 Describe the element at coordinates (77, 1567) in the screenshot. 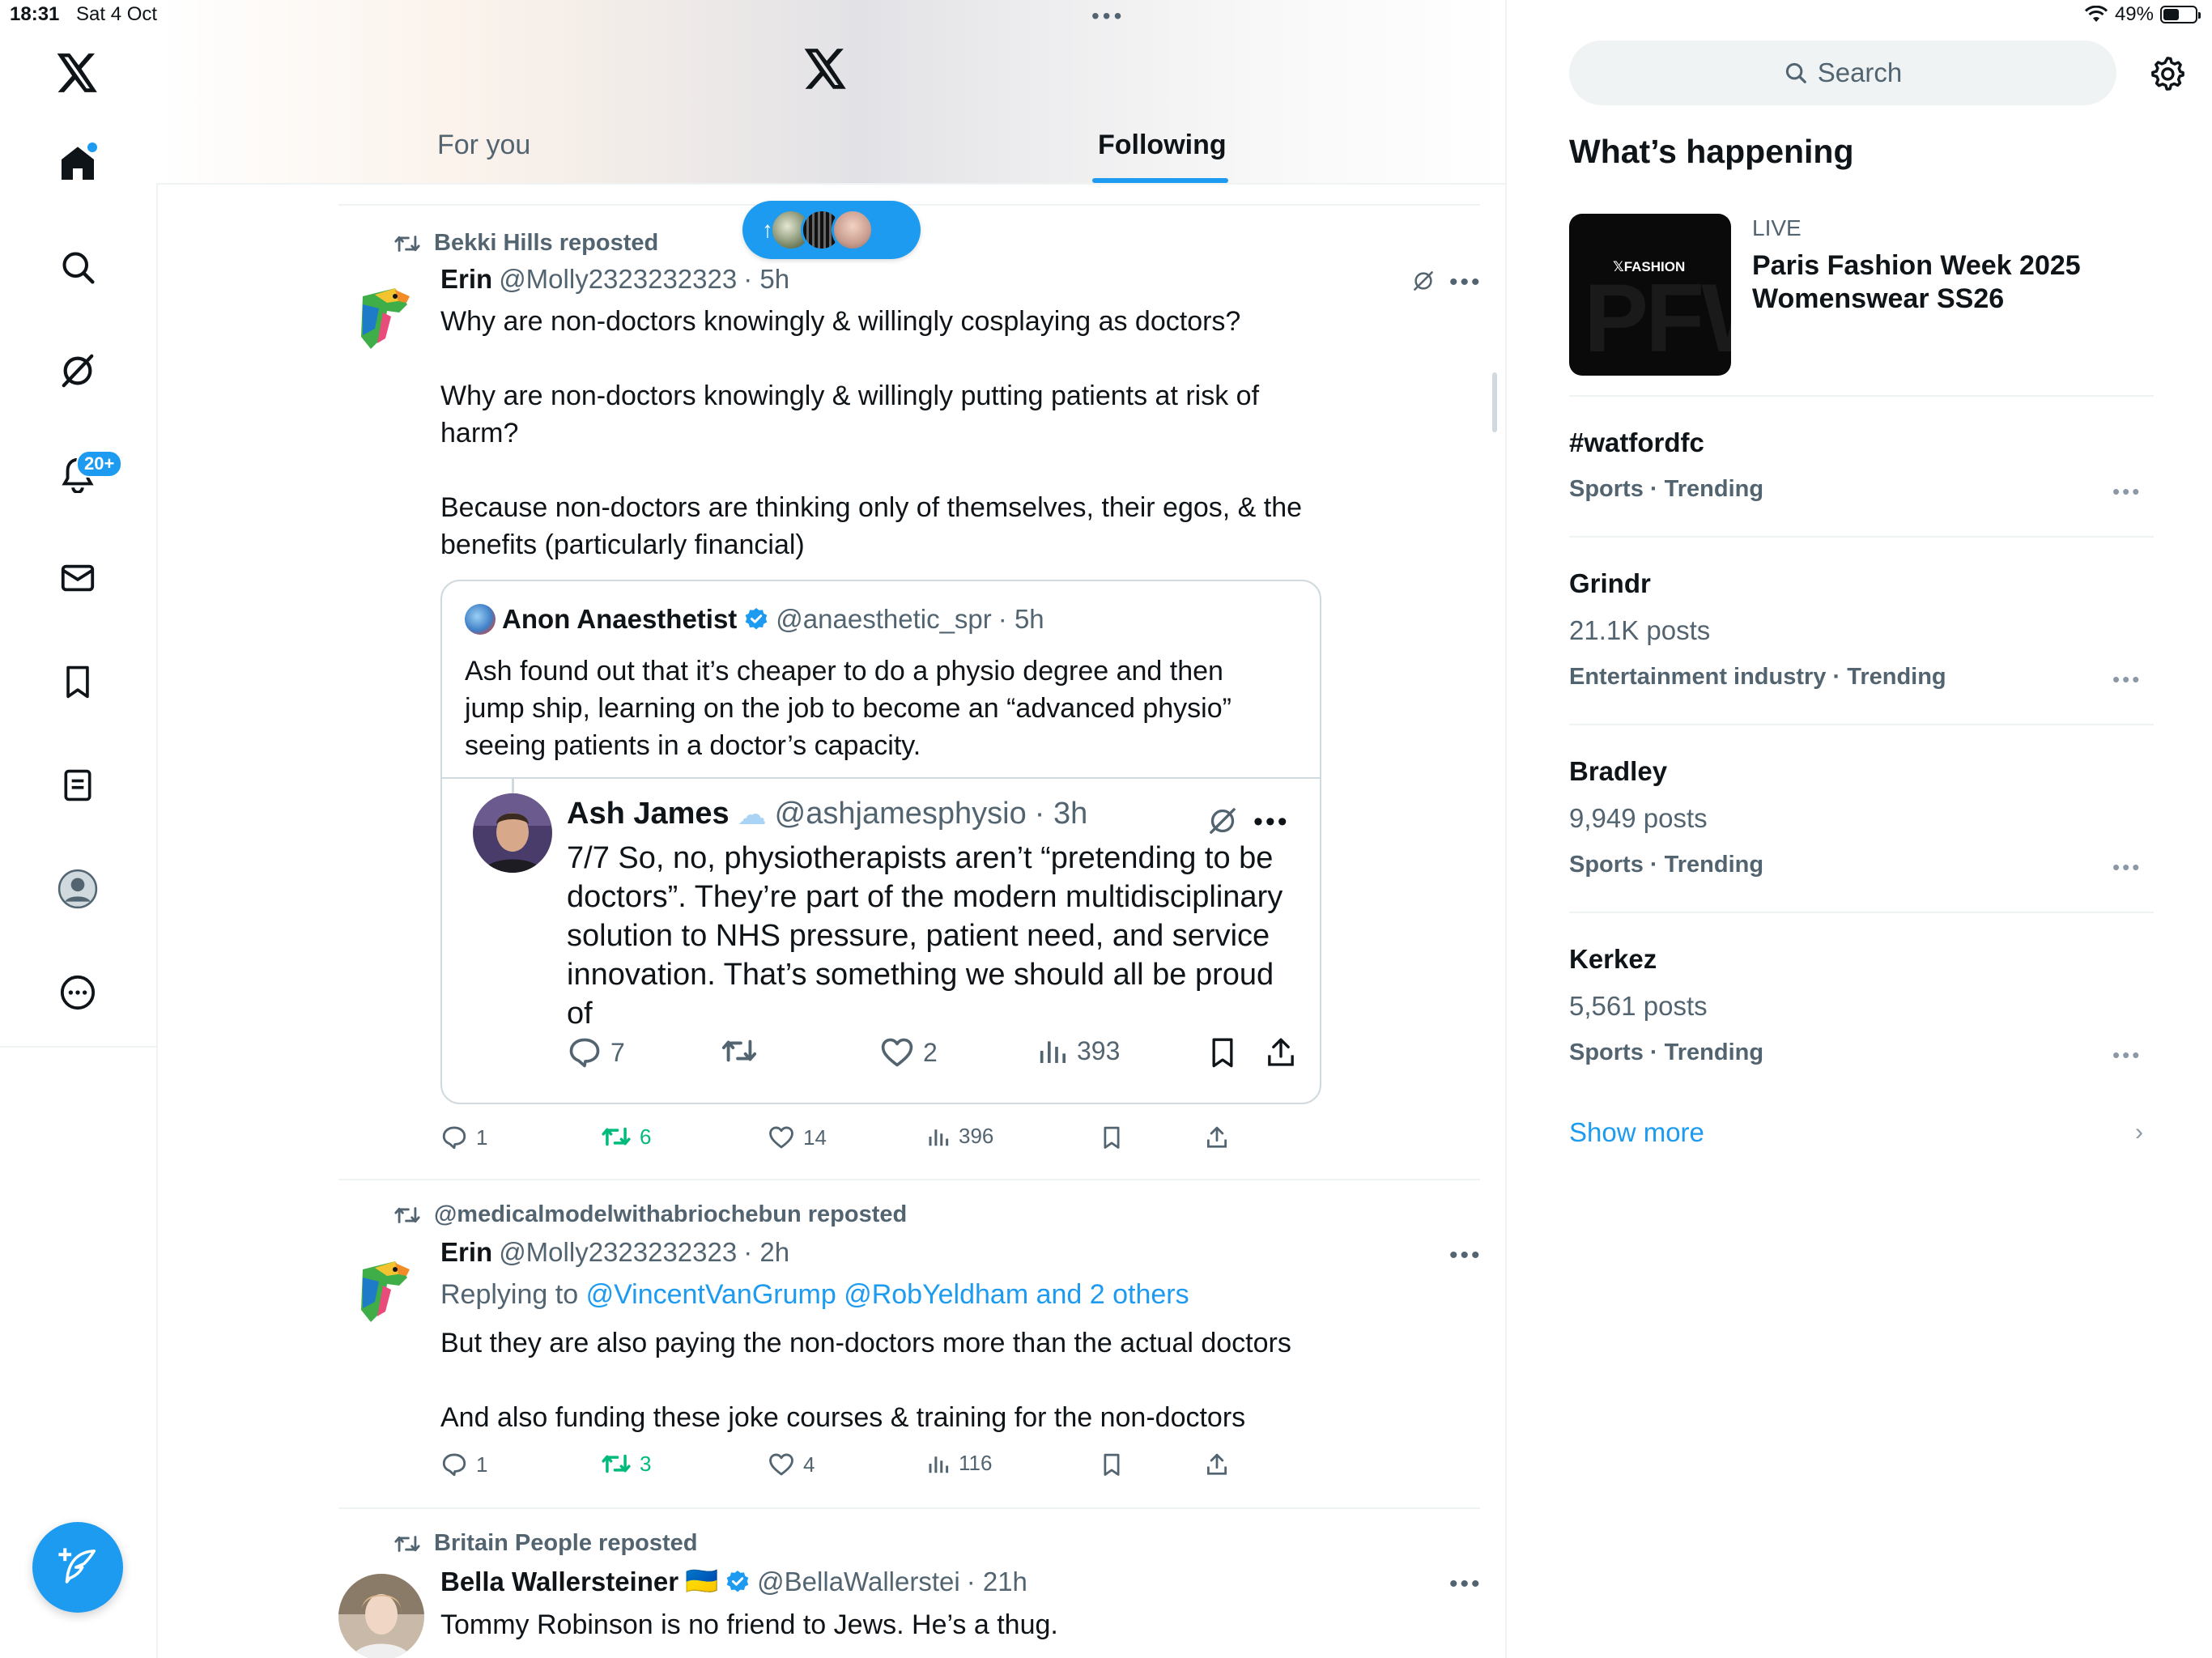

I see `compose-button` at that location.